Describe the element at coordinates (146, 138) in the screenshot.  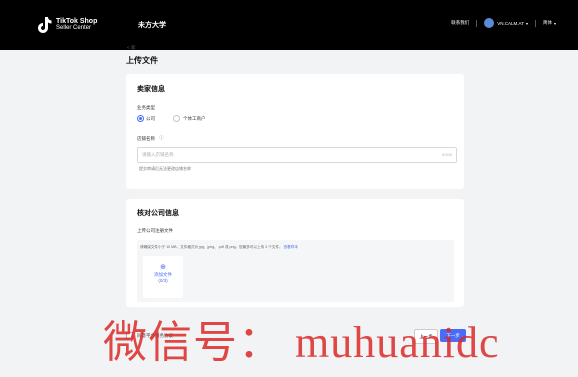
I see `shop-name-label: 店铺名称` at that location.